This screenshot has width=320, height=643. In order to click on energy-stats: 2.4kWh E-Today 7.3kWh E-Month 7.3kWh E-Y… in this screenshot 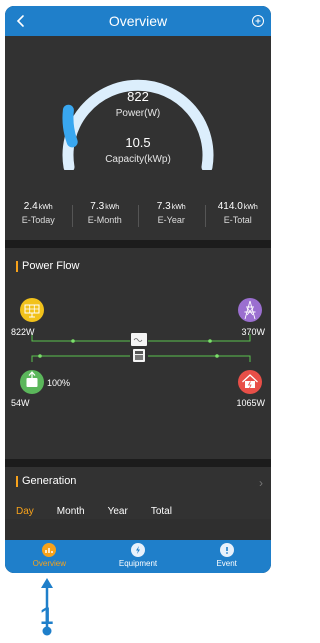, I will do `click(138, 217)`.